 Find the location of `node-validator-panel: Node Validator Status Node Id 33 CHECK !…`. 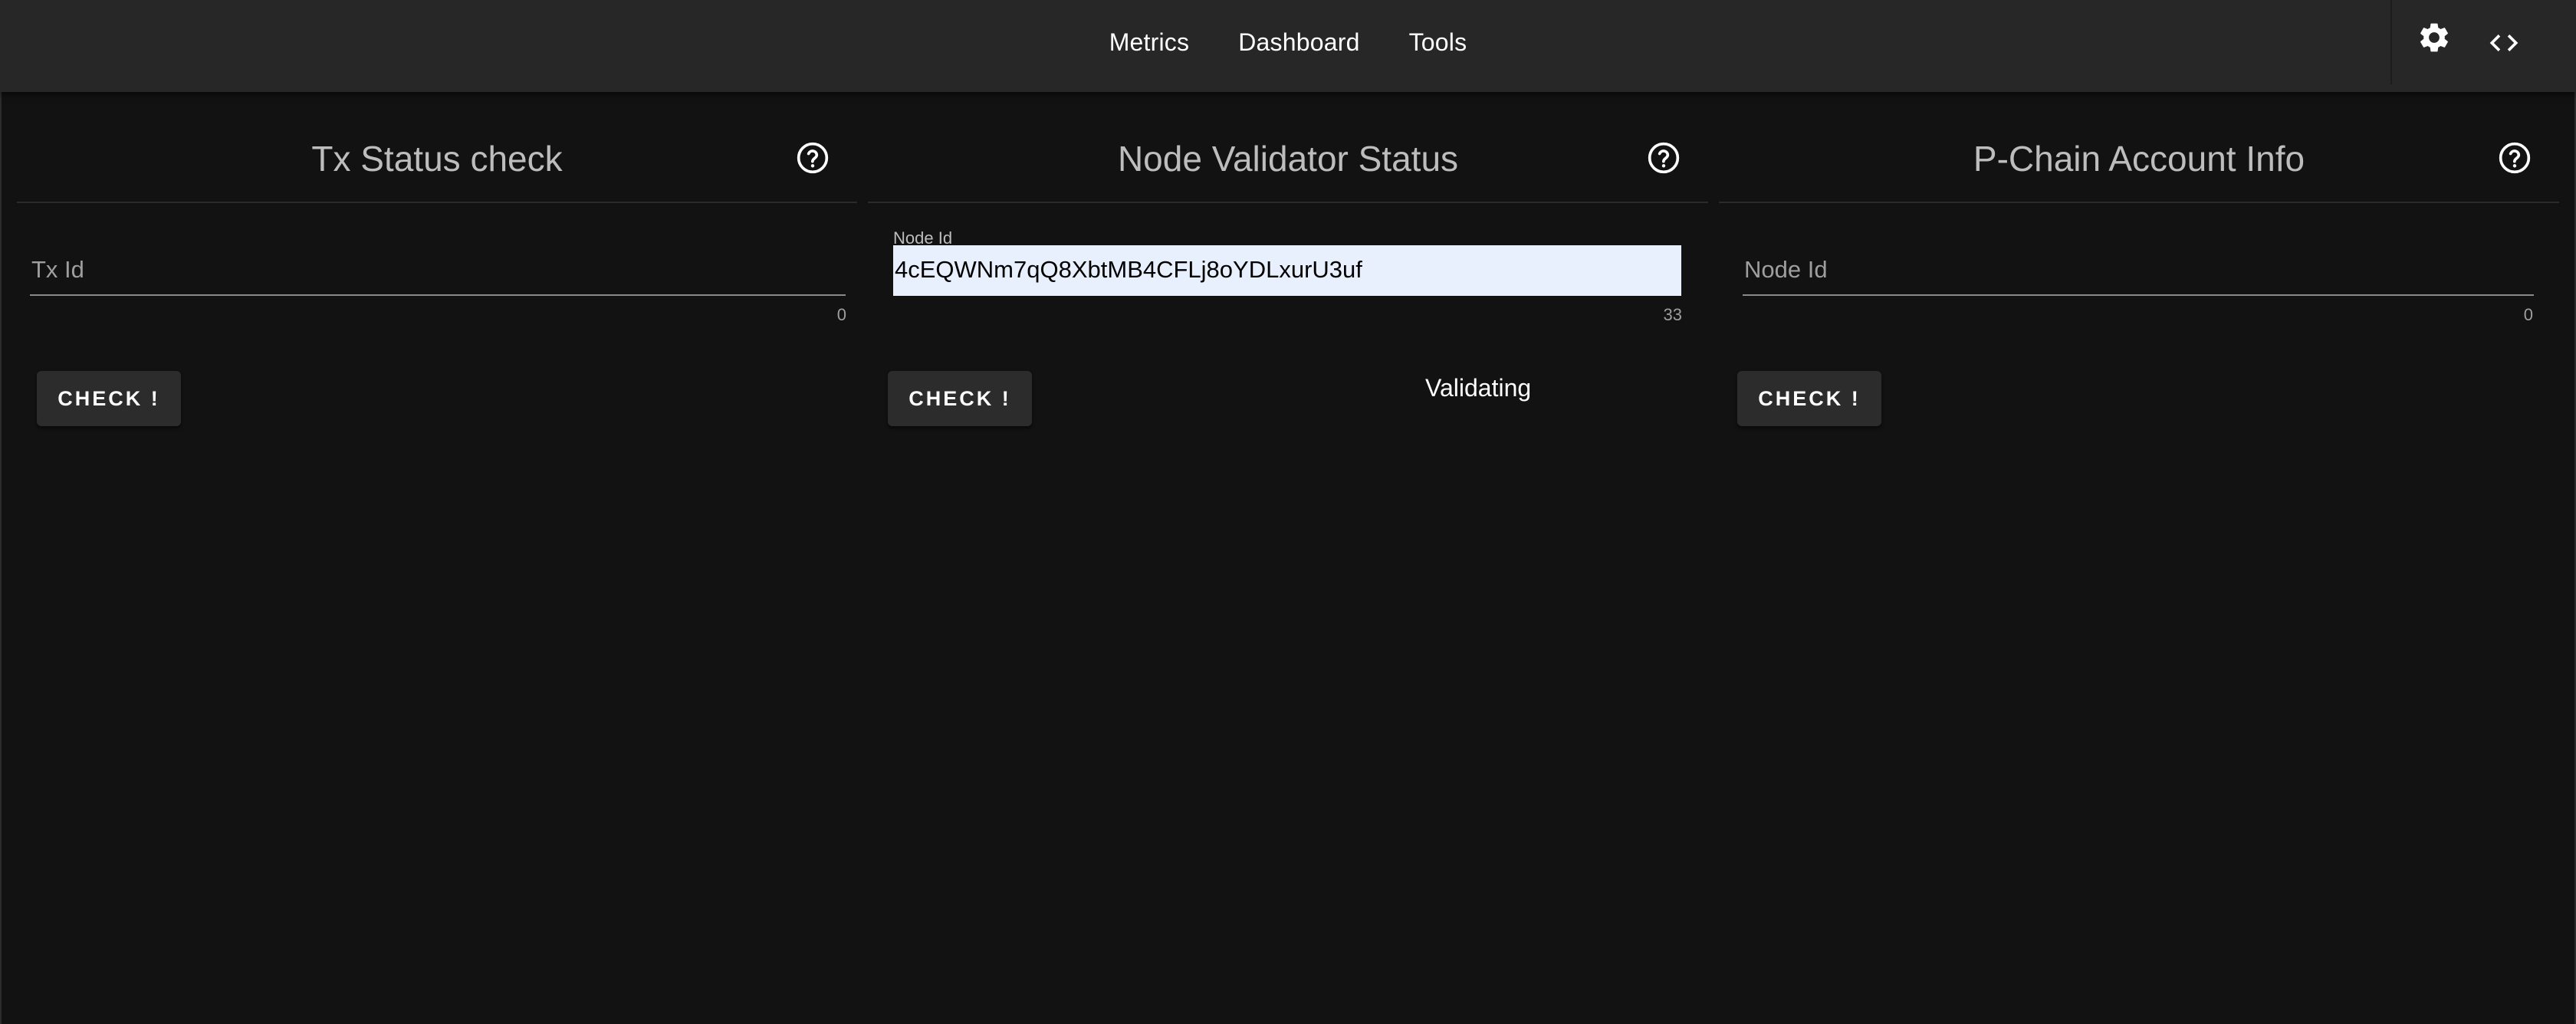

node-validator-panel: Node Validator Status Node Id 33 CHECK !… is located at coordinates (1288, 268).